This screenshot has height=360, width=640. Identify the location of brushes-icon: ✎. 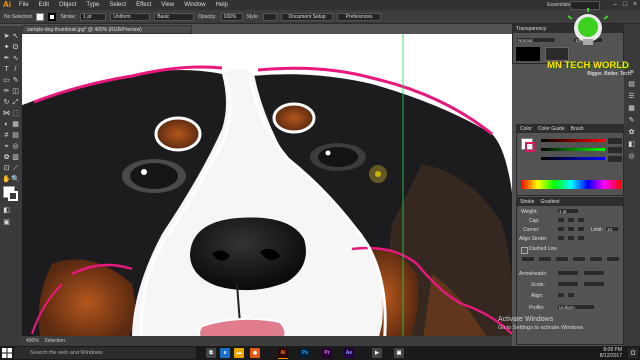
(631, 120).